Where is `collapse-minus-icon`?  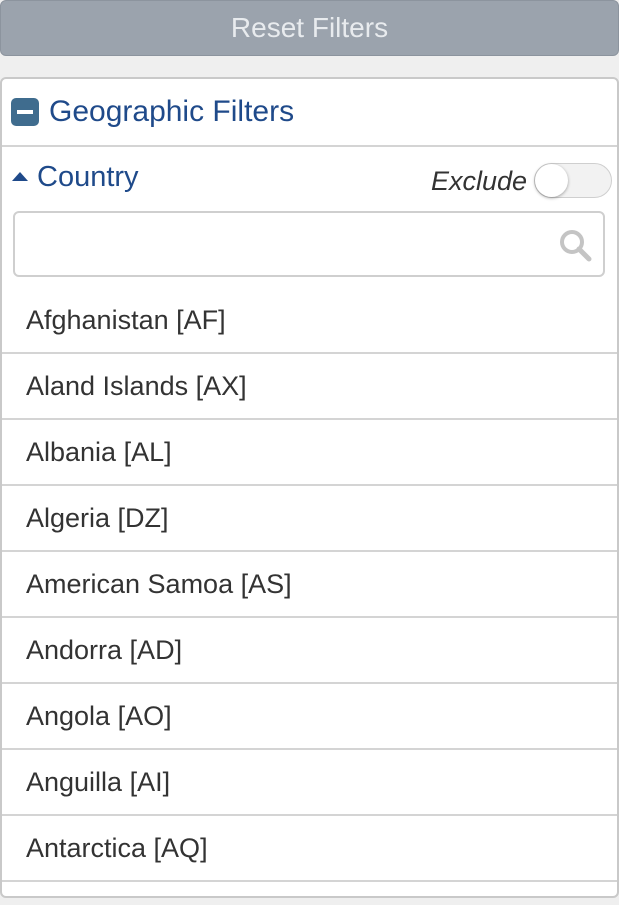
collapse-minus-icon is located at coordinates (25, 112).